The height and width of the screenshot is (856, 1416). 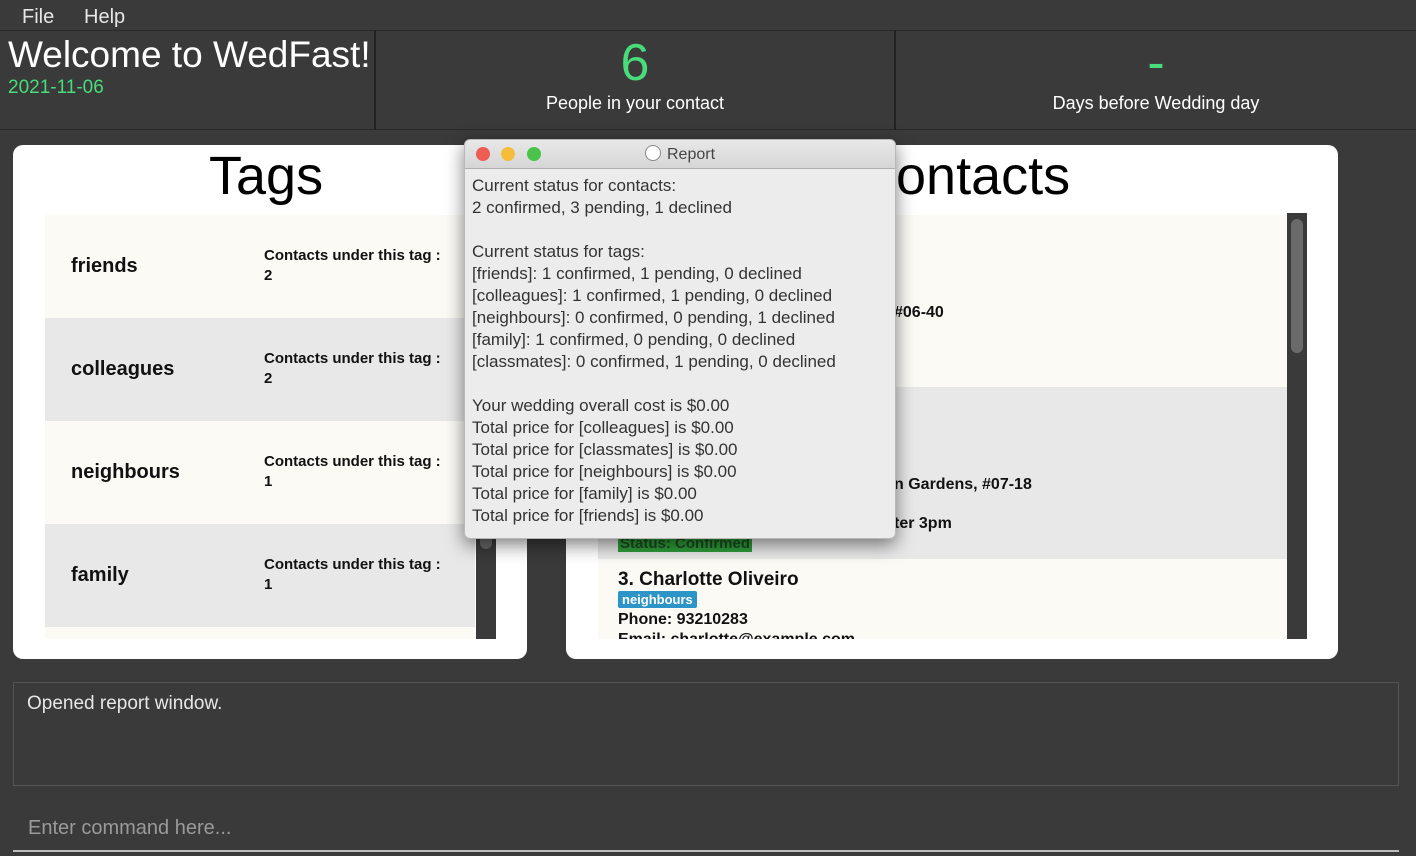 I want to click on report-titlebar: Report, so click(x=680, y=154).